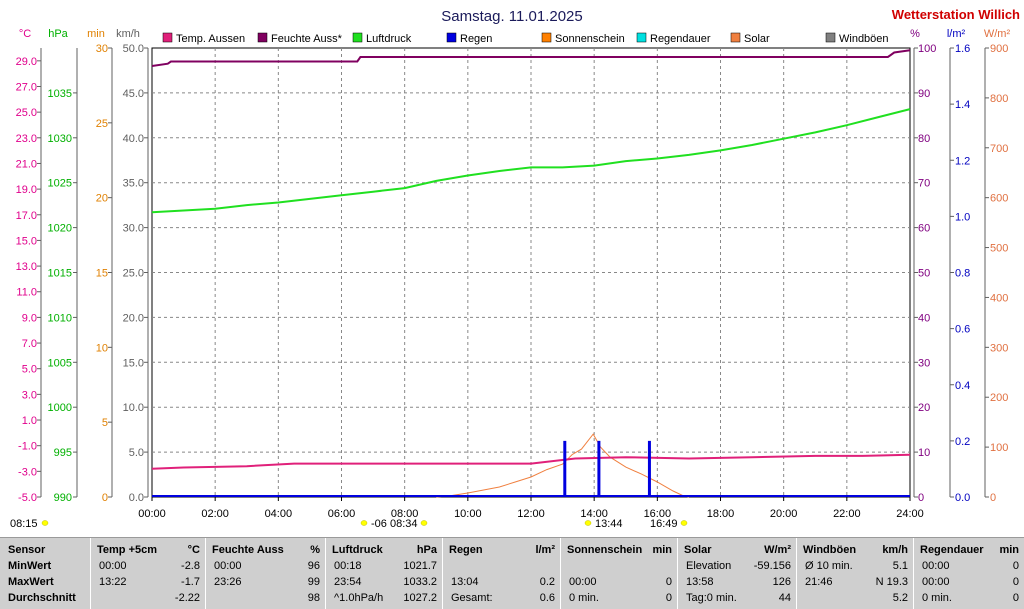  What do you see at coordinates (993, 498) in the screenshot?
I see `solar-tick-label: 0` at bounding box center [993, 498].